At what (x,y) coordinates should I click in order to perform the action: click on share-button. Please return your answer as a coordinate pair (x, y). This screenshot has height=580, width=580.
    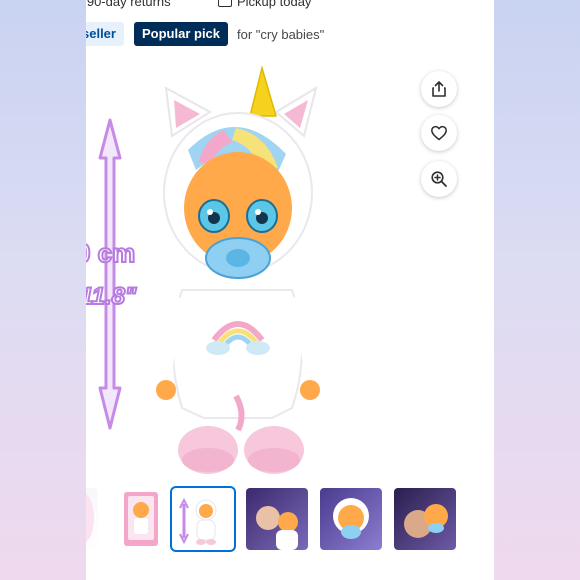
    Looking at the image, I should click on (439, 89).